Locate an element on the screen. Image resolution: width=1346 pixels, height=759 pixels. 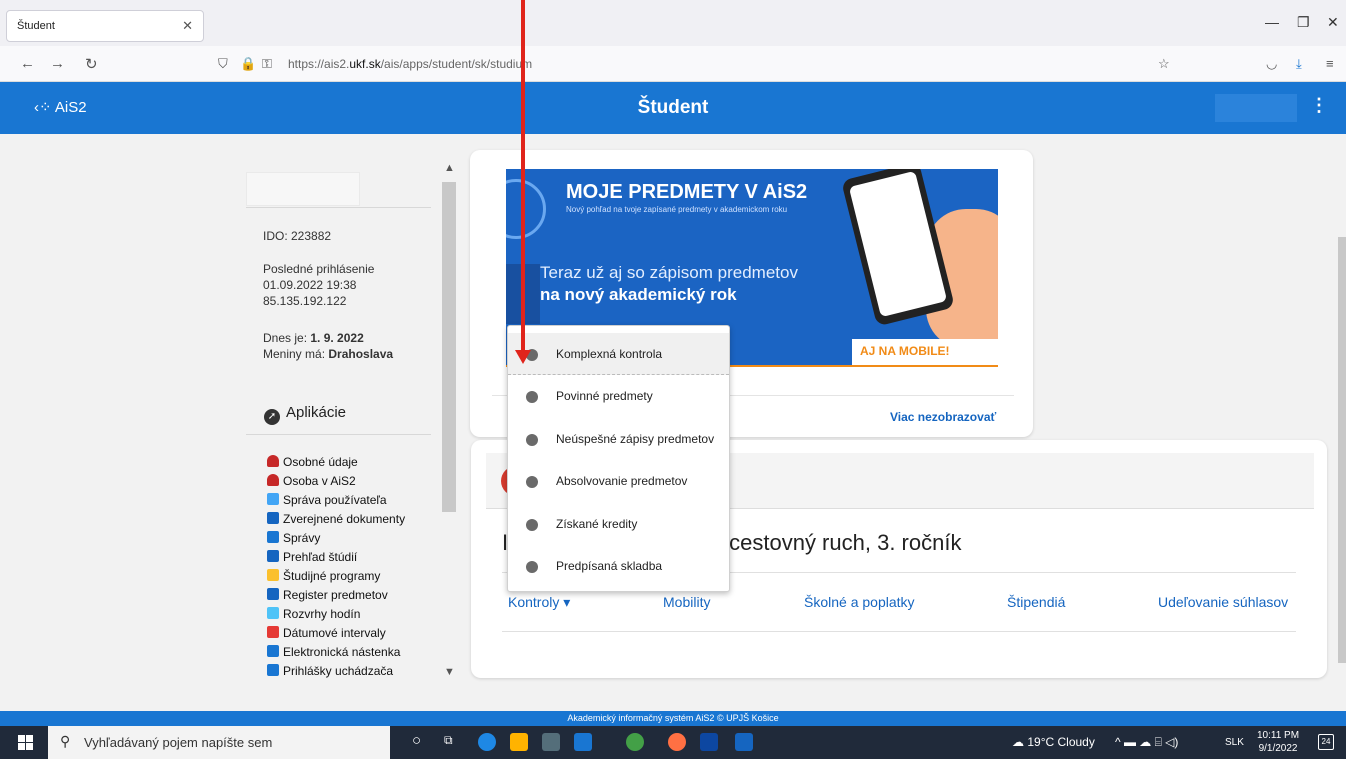
sidebar-item-prehlad-studii: Prehľad štúdií is located at coordinates (359, 559).